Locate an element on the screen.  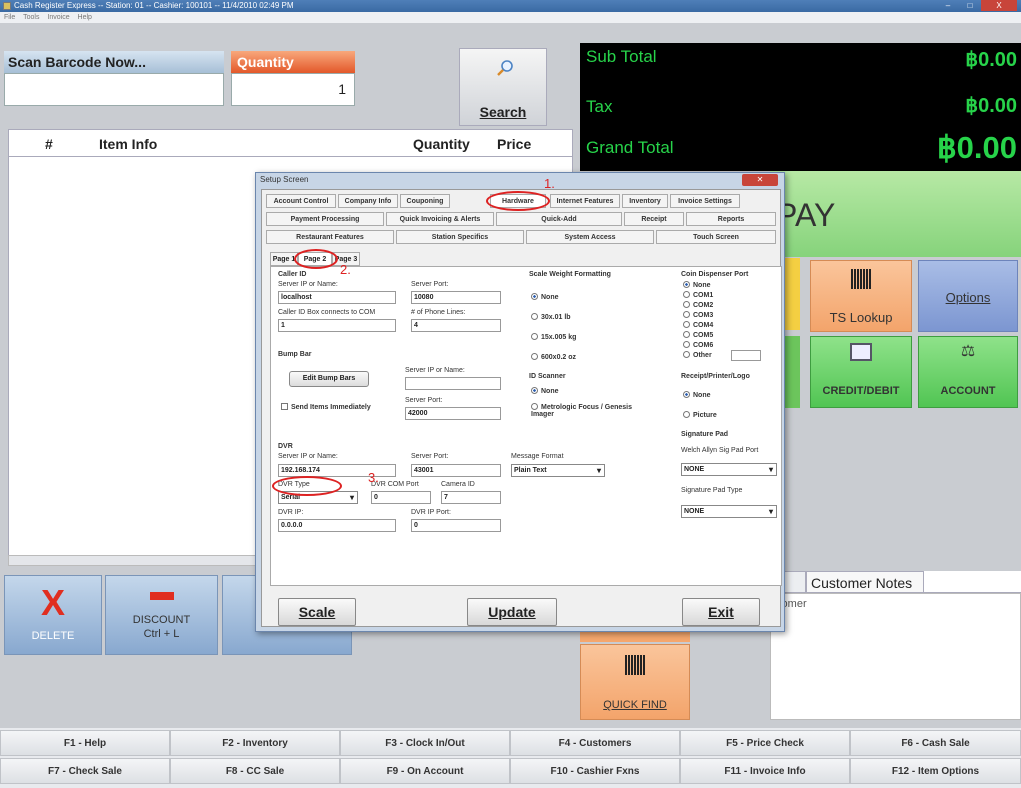
logo-none-radio: None is located at coordinates (697, 395).